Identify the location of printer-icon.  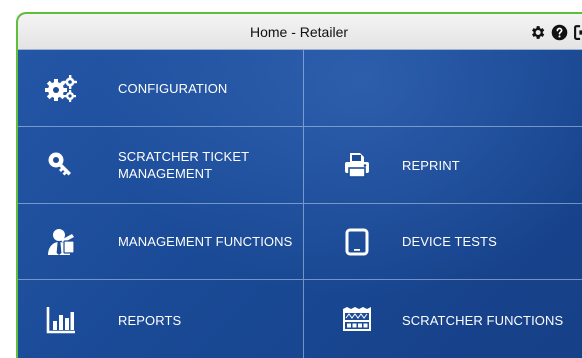
(357, 165).